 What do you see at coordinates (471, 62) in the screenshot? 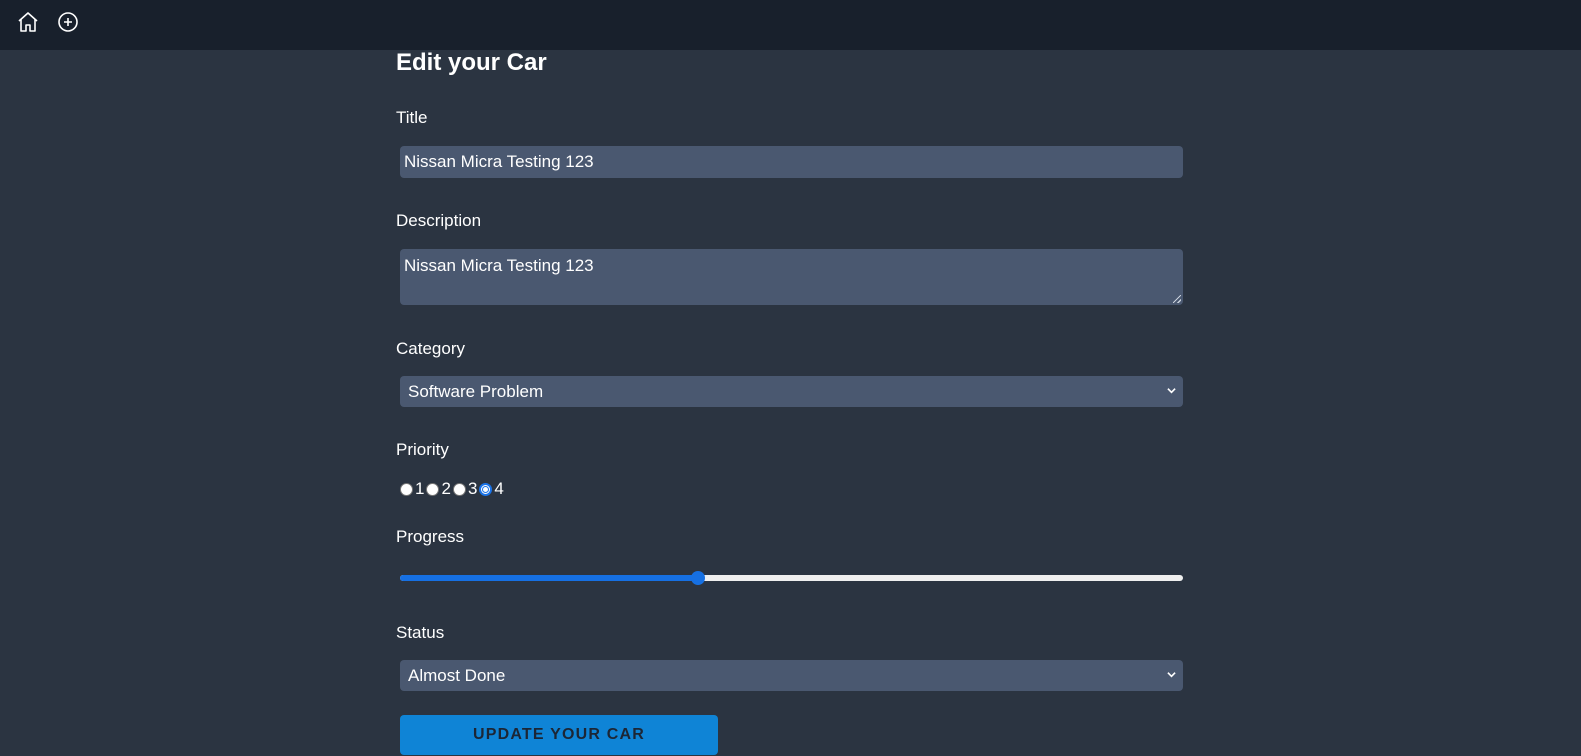
I see `page-title: Edit your Car` at bounding box center [471, 62].